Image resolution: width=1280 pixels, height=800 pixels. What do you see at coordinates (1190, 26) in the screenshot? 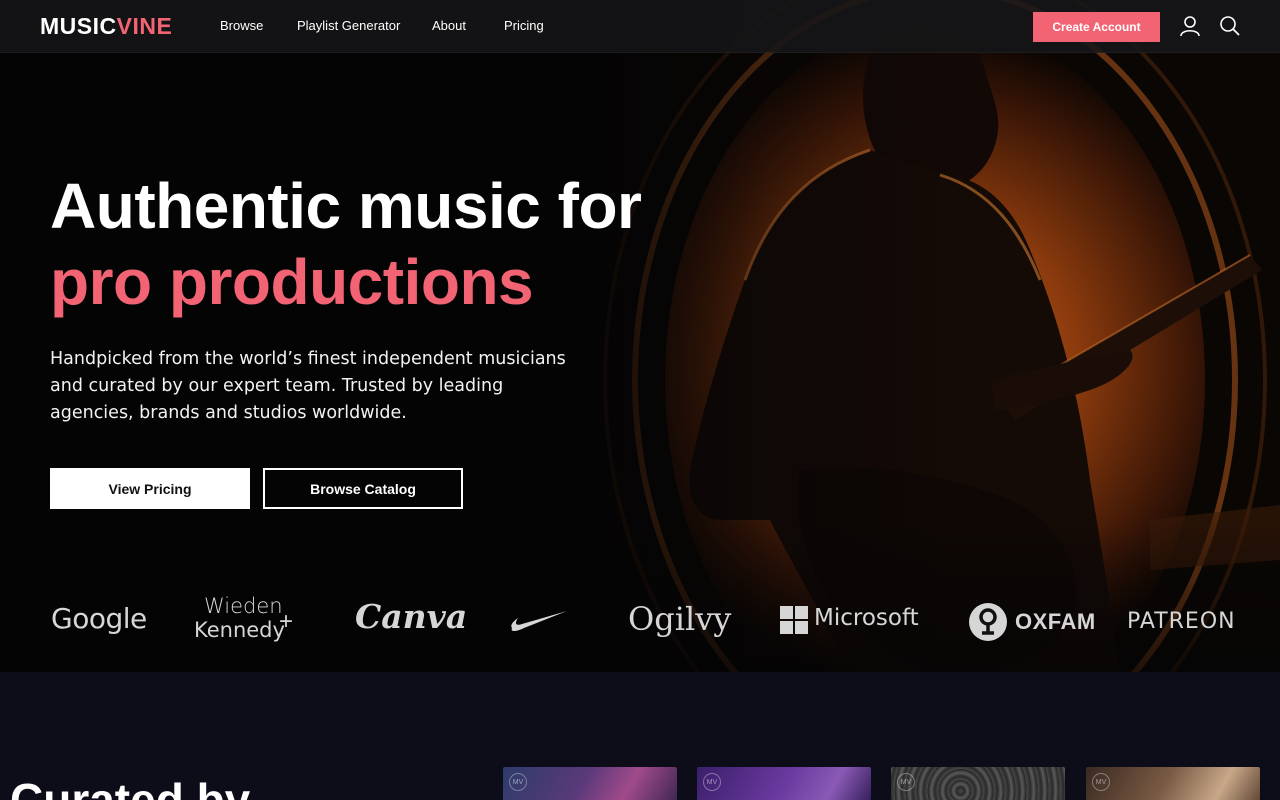
I see `user-icon` at bounding box center [1190, 26].